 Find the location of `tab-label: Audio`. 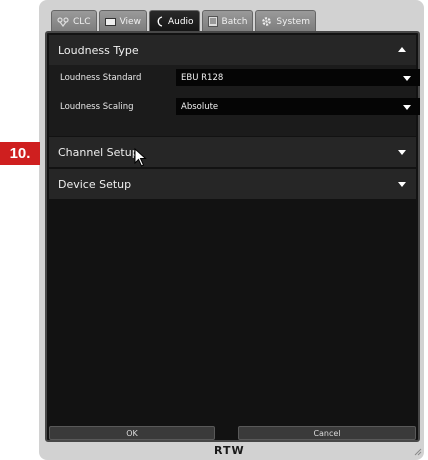

tab-label: Audio is located at coordinates (180, 21).